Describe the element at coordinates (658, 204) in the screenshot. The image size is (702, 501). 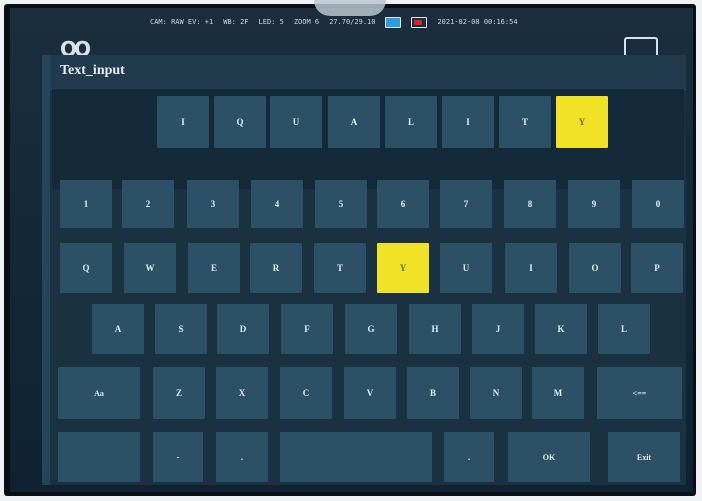
I see `key-0: 0` at that location.